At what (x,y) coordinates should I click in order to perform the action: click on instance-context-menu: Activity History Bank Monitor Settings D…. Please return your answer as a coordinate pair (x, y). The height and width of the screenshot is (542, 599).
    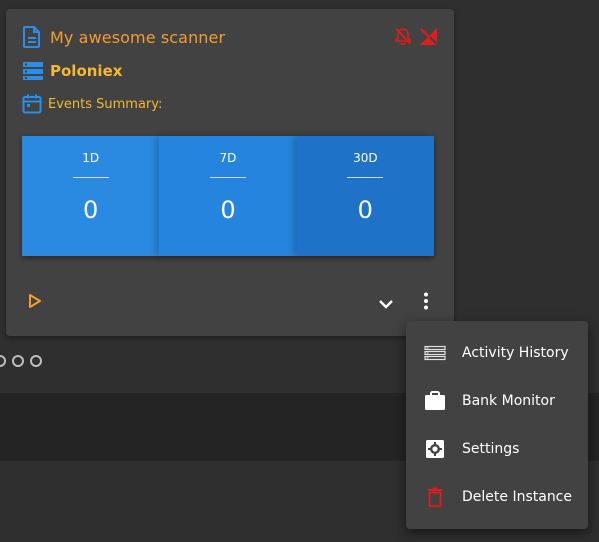
    Looking at the image, I should click on (497, 425).